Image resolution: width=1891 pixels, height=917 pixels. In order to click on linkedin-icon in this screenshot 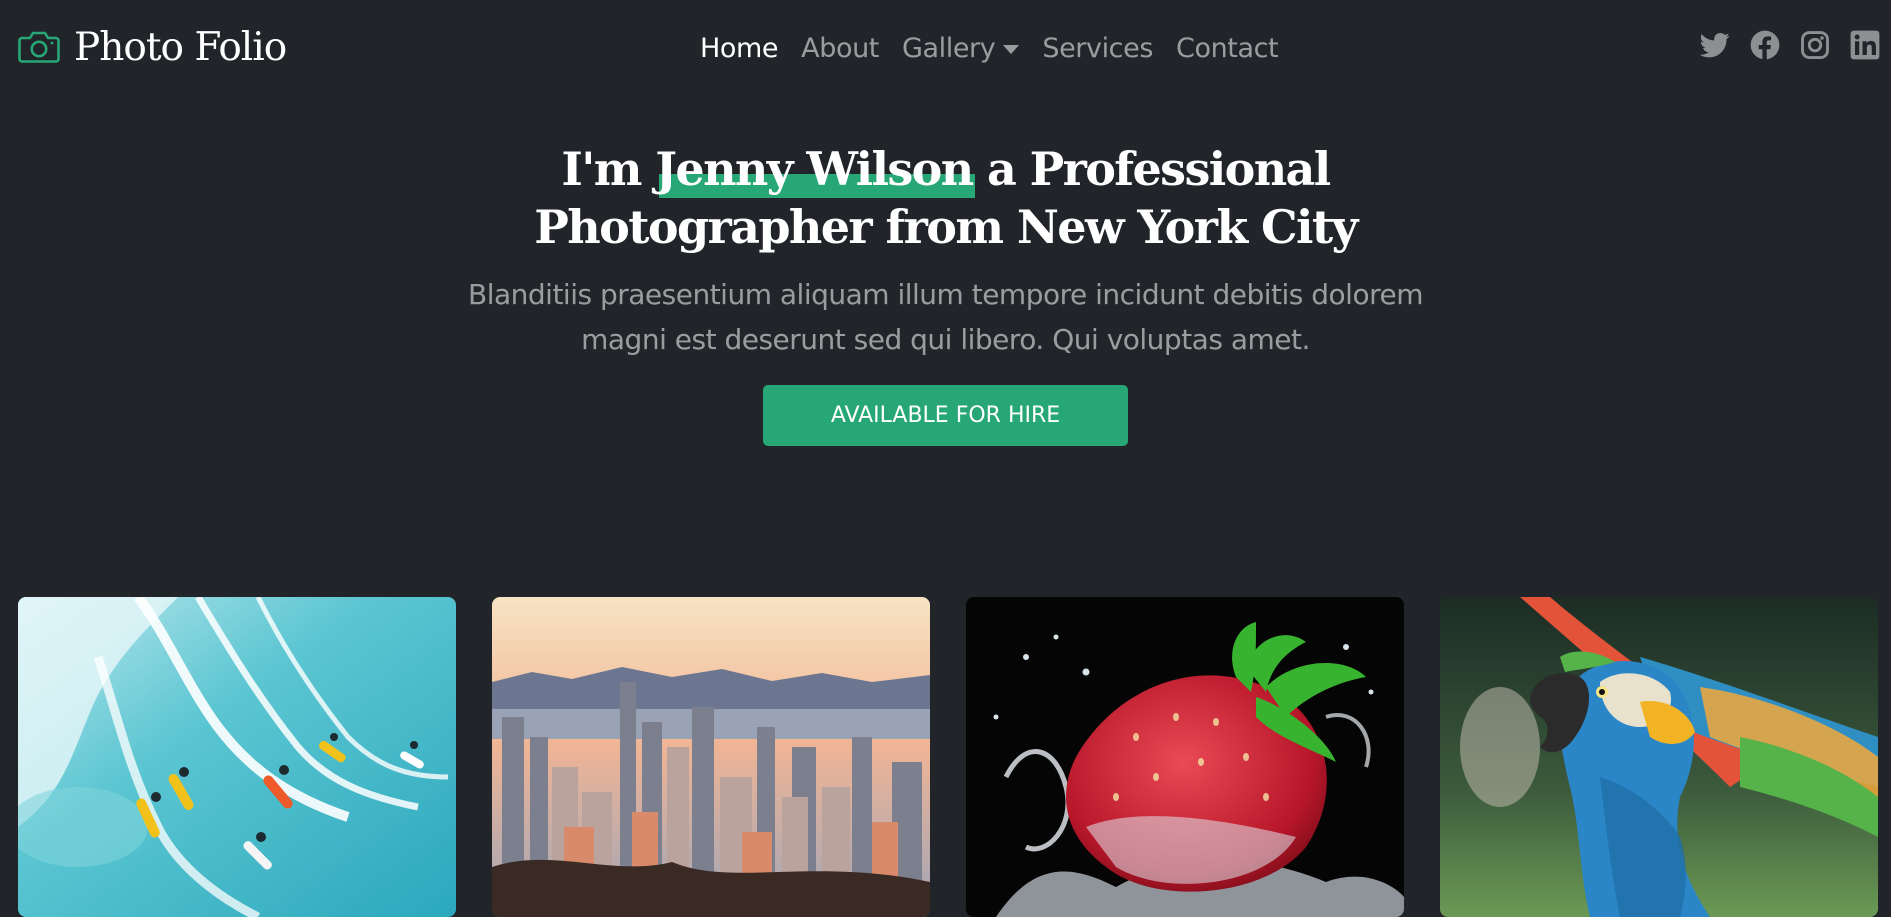, I will do `click(1865, 45)`.